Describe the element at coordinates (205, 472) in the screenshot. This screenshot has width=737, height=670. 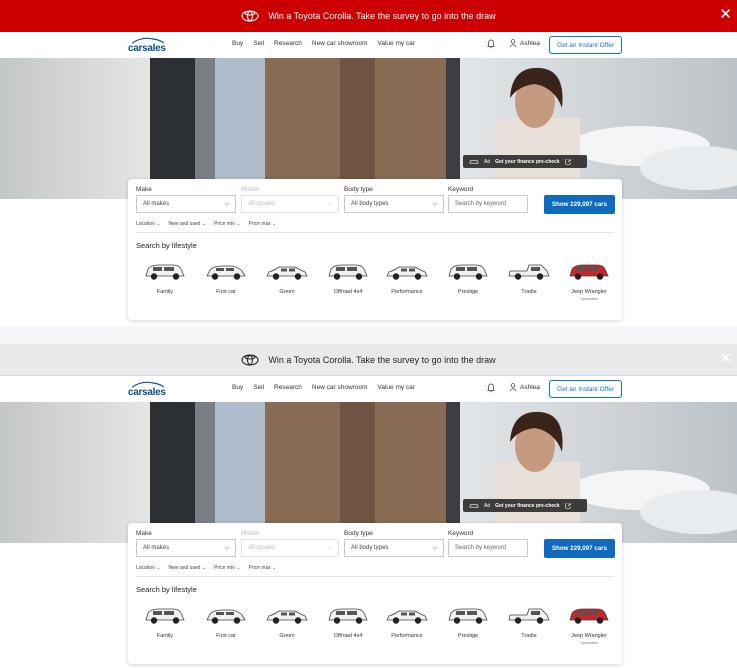
I see `pillar-highlight` at that location.